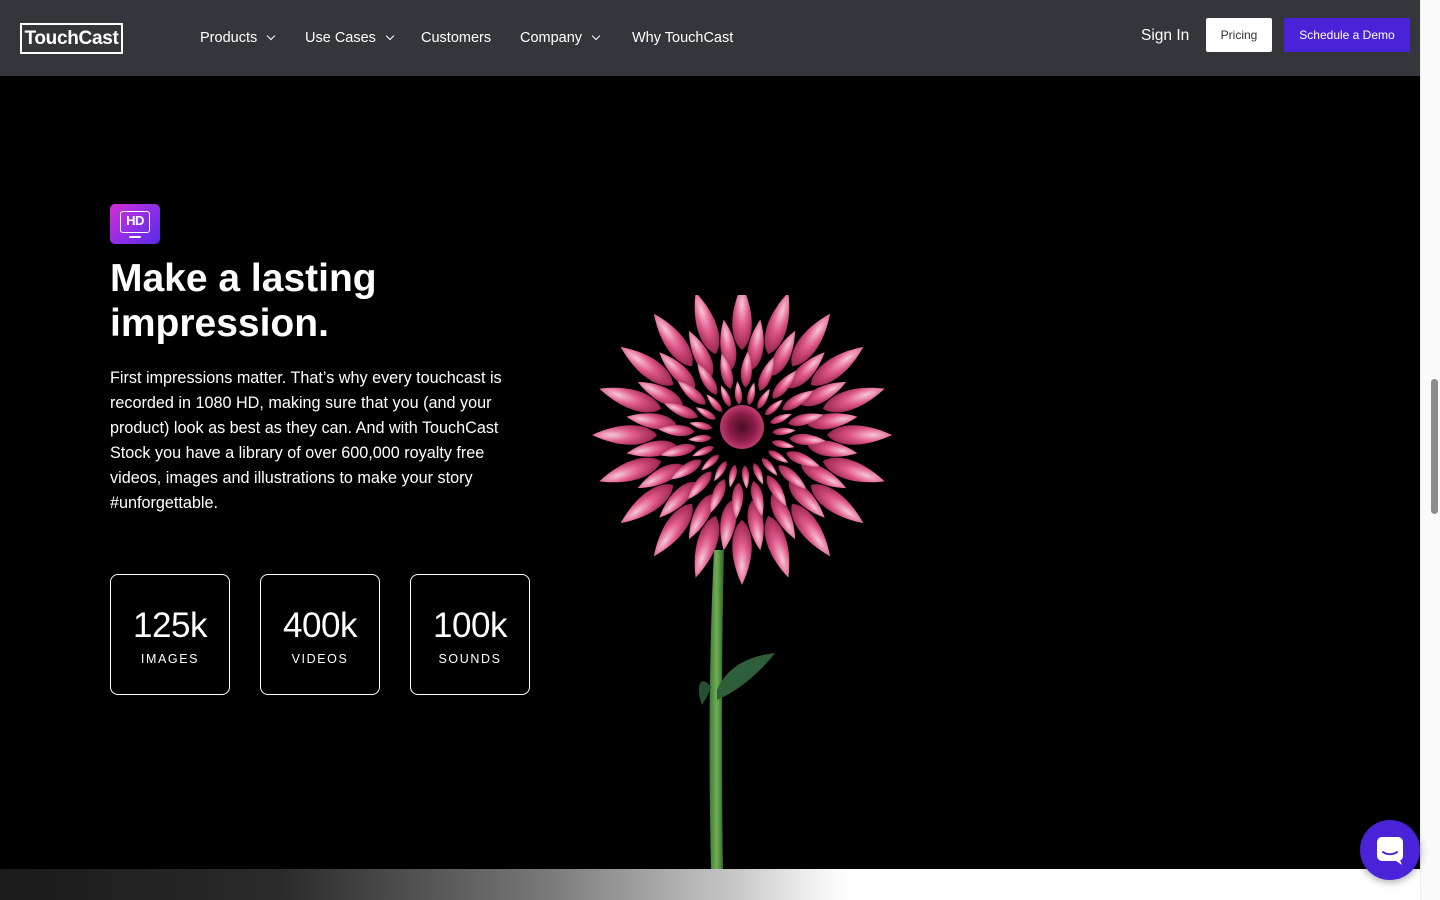  What do you see at coordinates (229, 38) in the screenshot?
I see `nav-products-label: Products` at bounding box center [229, 38].